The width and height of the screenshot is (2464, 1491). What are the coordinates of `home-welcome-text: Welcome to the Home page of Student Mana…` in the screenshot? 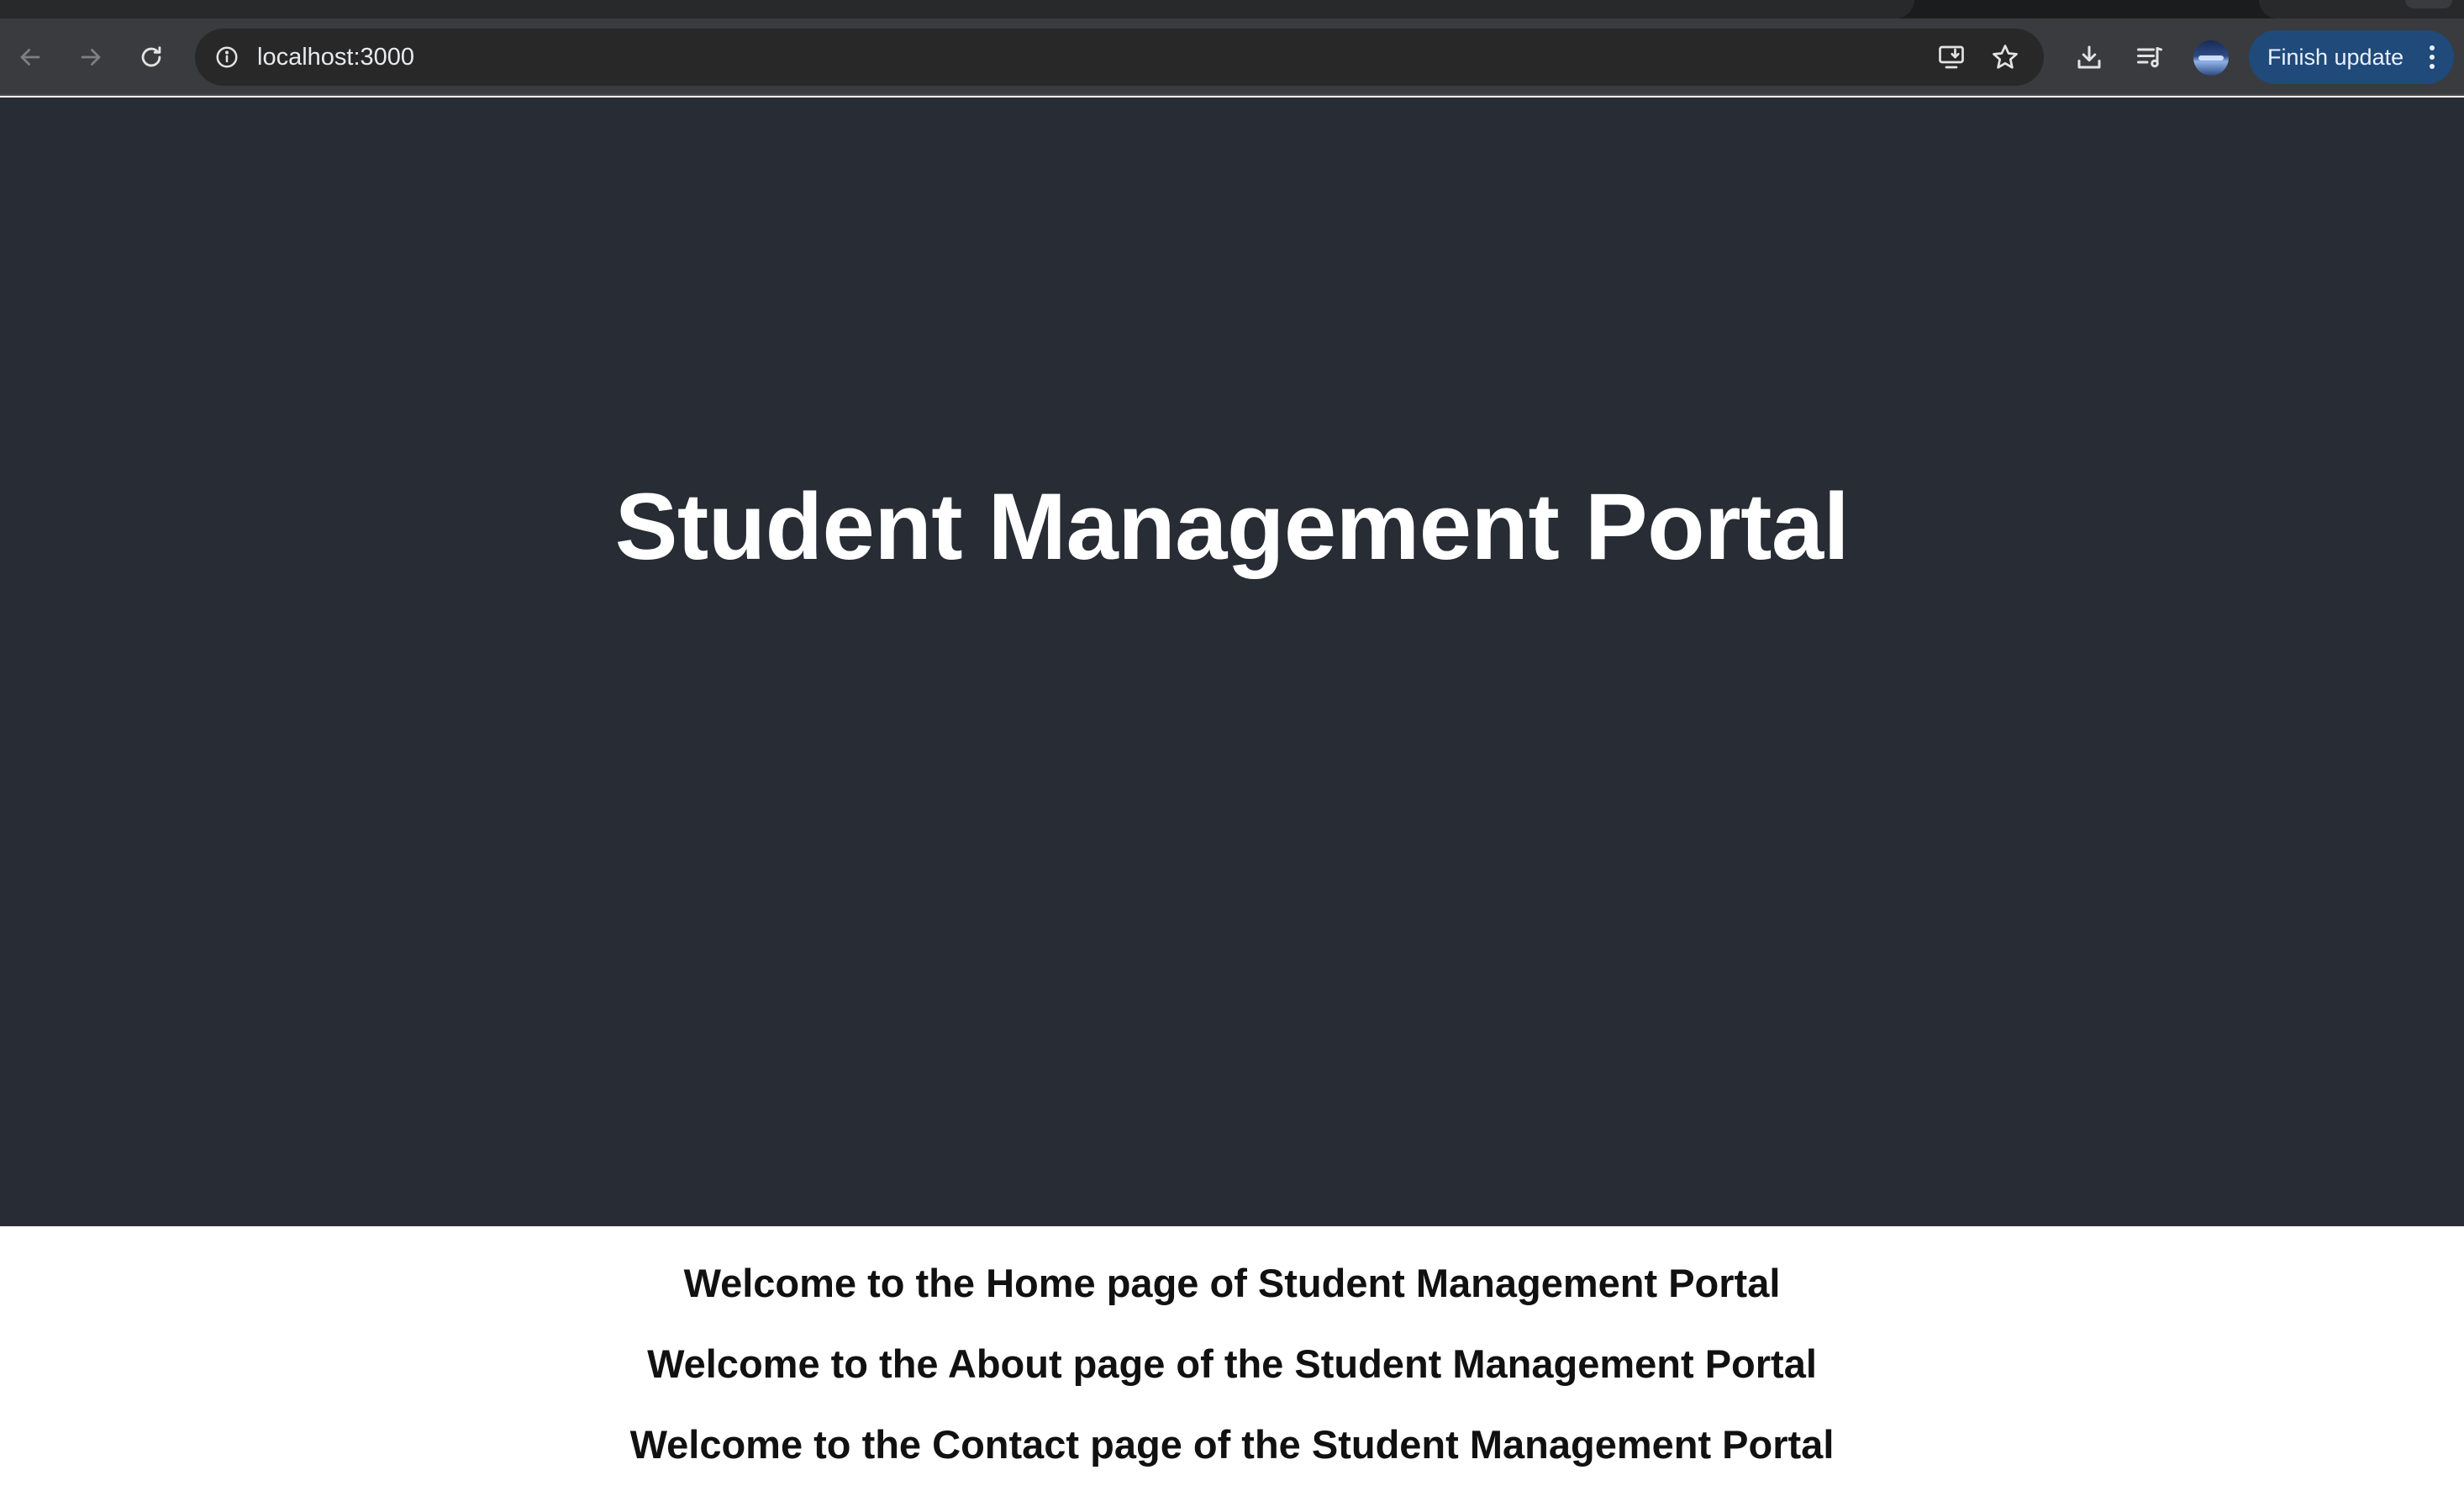 It's located at (1232, 1283).